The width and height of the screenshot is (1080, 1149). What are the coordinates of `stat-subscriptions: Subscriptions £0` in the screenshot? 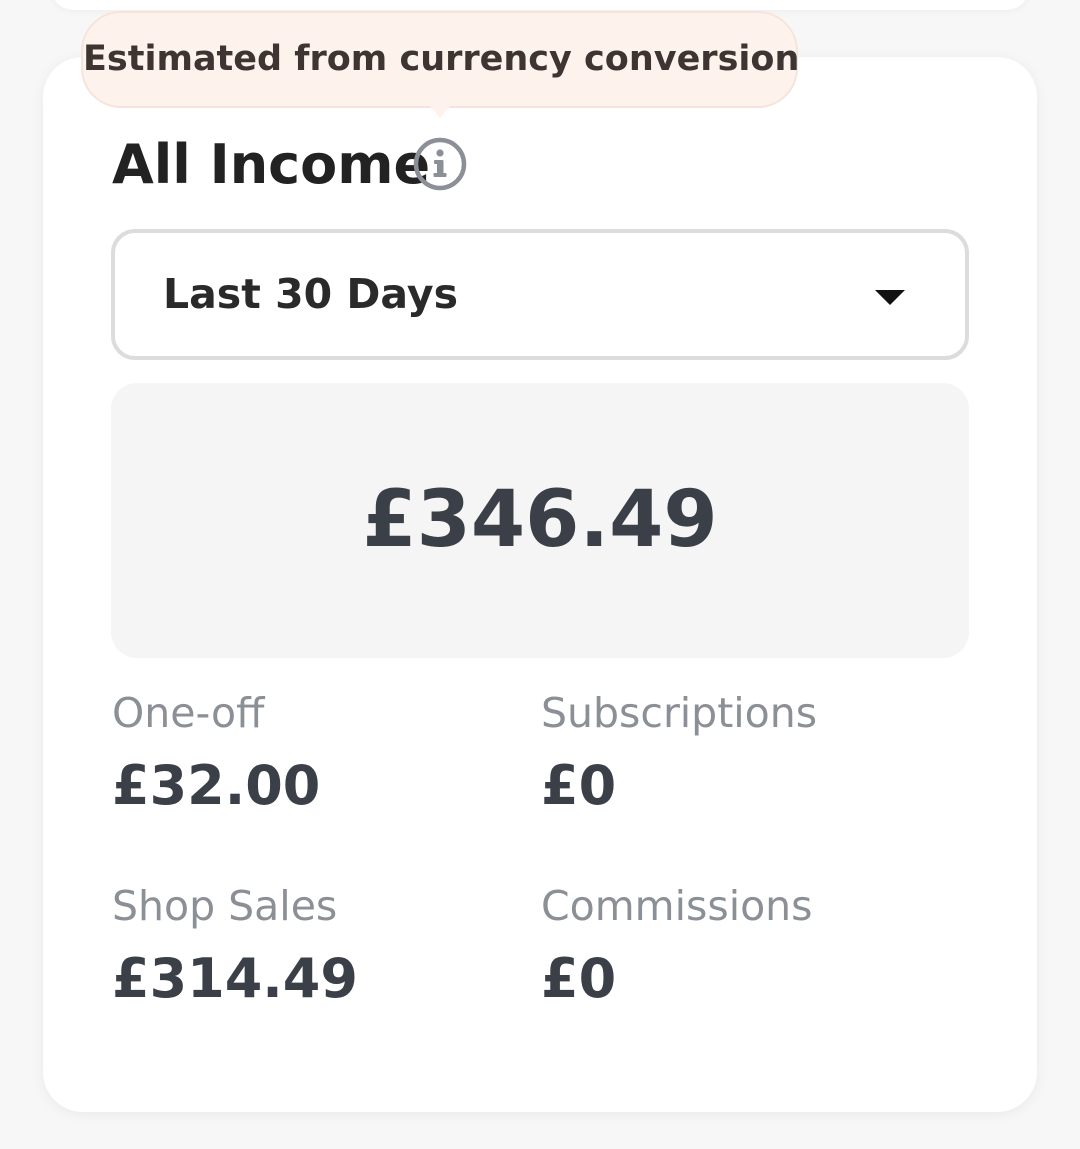 It's located at (741, 753).